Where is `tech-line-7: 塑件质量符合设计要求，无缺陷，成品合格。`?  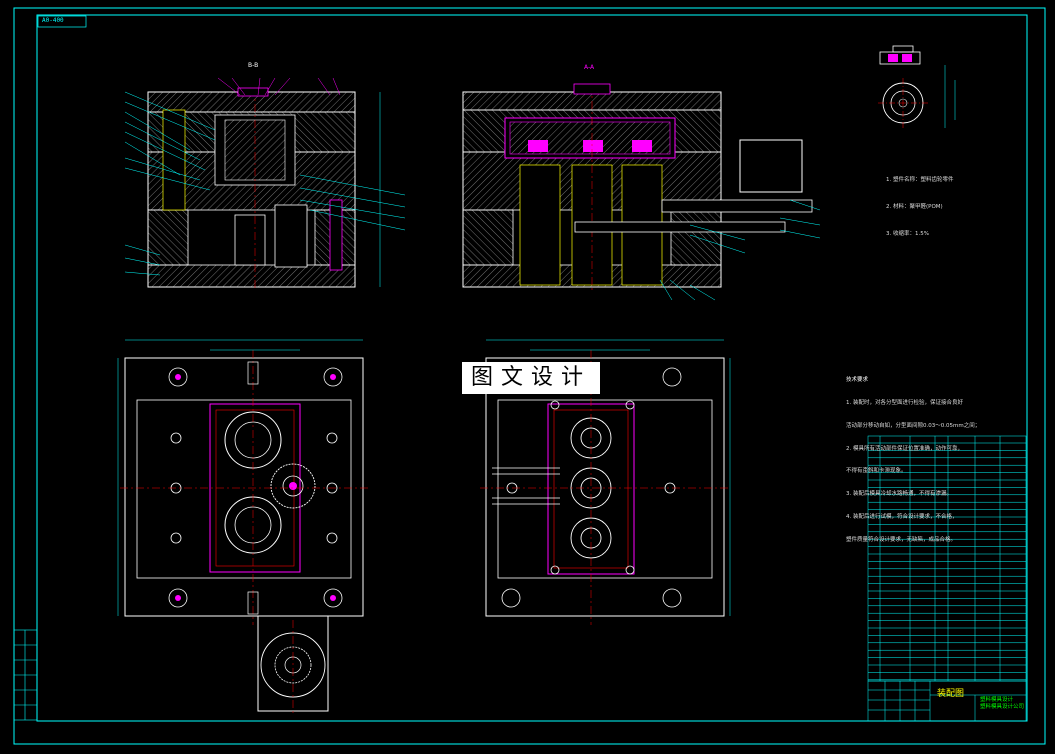
tech-line-7: 塑件质量符合设计要求，无缺陷，成品合格。 is located at coordinates (901, 539).